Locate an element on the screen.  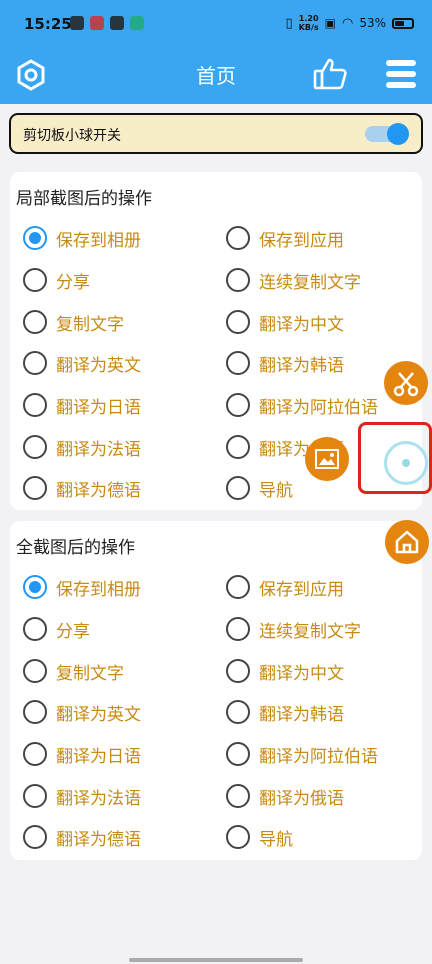
home-button is located at coordinates (407, 542).